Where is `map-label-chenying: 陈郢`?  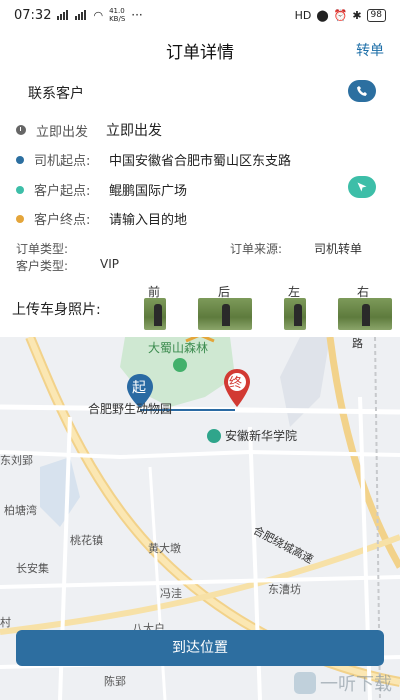
map-label-chenying: 陈郢 is located at coordinates (115, 681).